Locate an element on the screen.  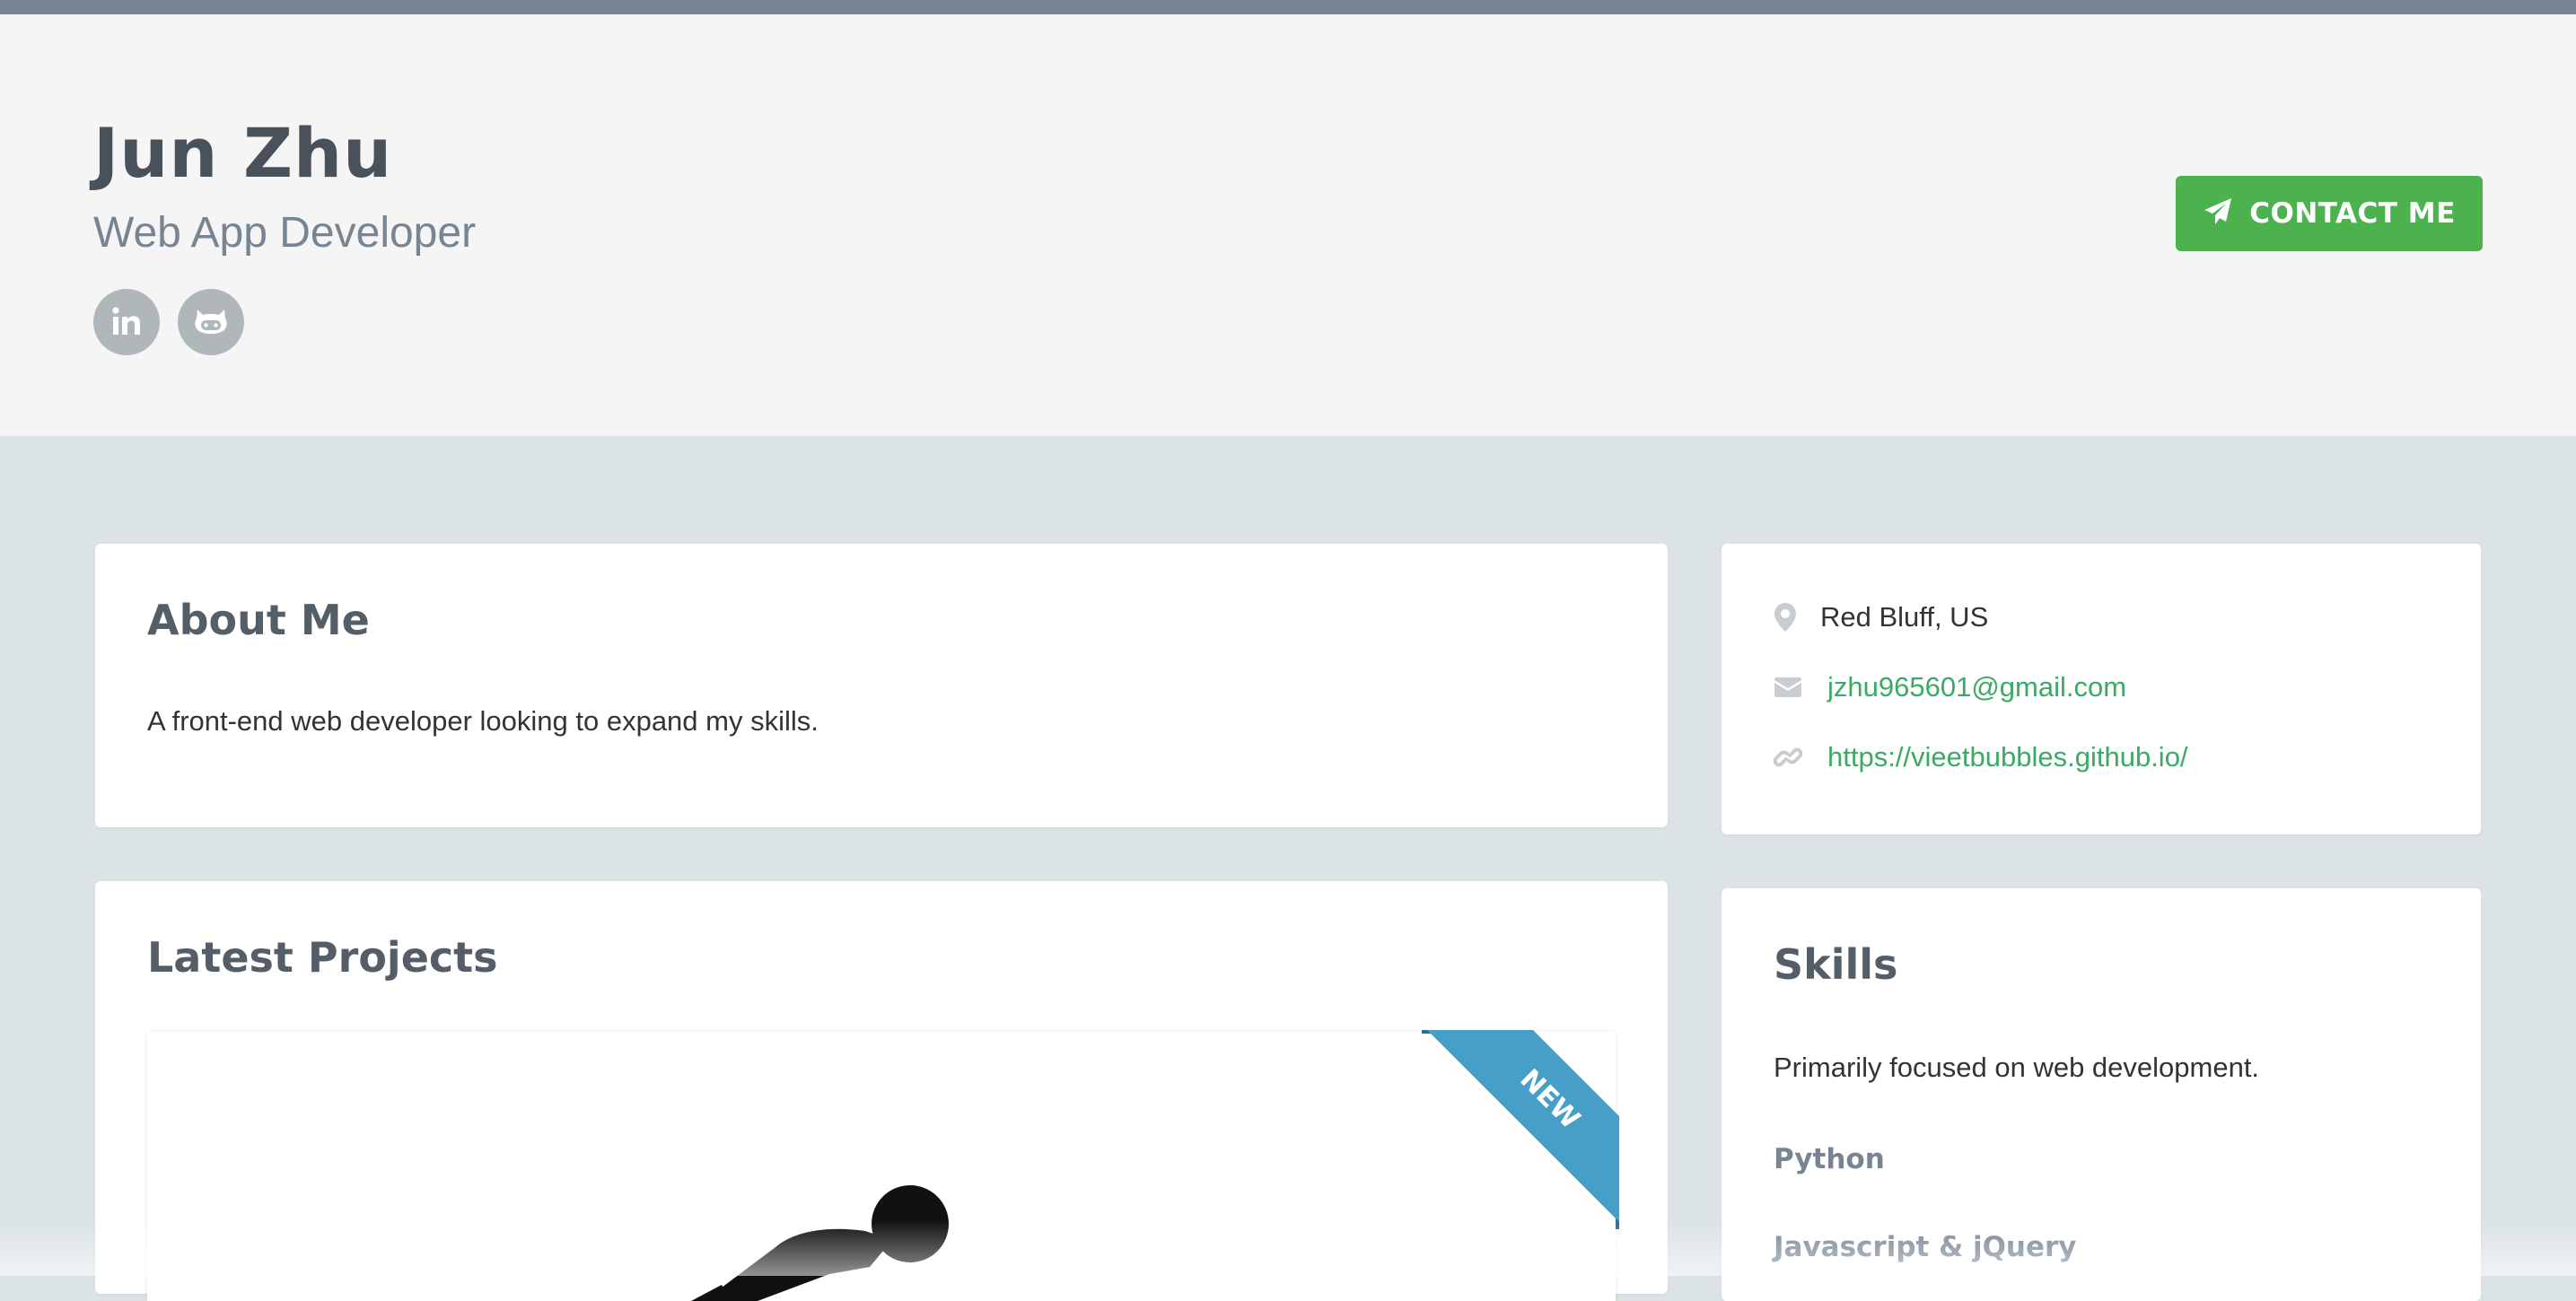
contact-me-button: CONTACT ME is located at coordinates (2329, 213).